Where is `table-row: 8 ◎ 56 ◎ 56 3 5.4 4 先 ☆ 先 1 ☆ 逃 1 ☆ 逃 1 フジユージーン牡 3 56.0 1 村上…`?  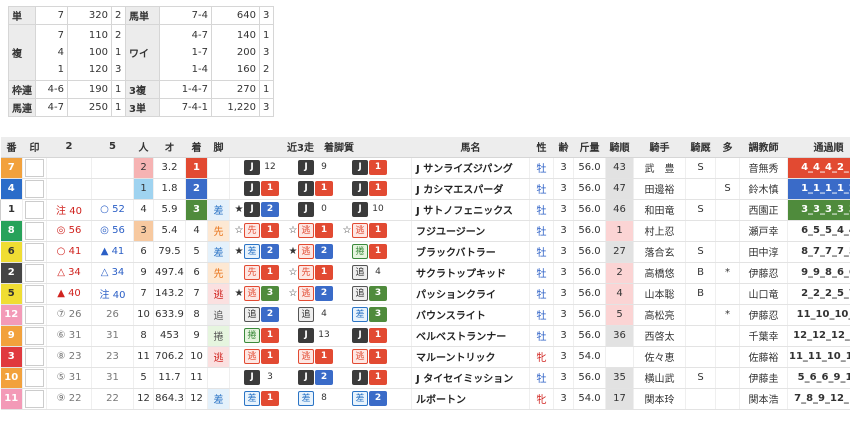
table-row: 8 ◎ 56 ◎ 56 3 5.4 4 先 ☆ 先 1 ☆ 逃 1 ☆ 逃 1 フジユージーン牡 3 56.0 1 村上… is located at coordinates (425, 231).